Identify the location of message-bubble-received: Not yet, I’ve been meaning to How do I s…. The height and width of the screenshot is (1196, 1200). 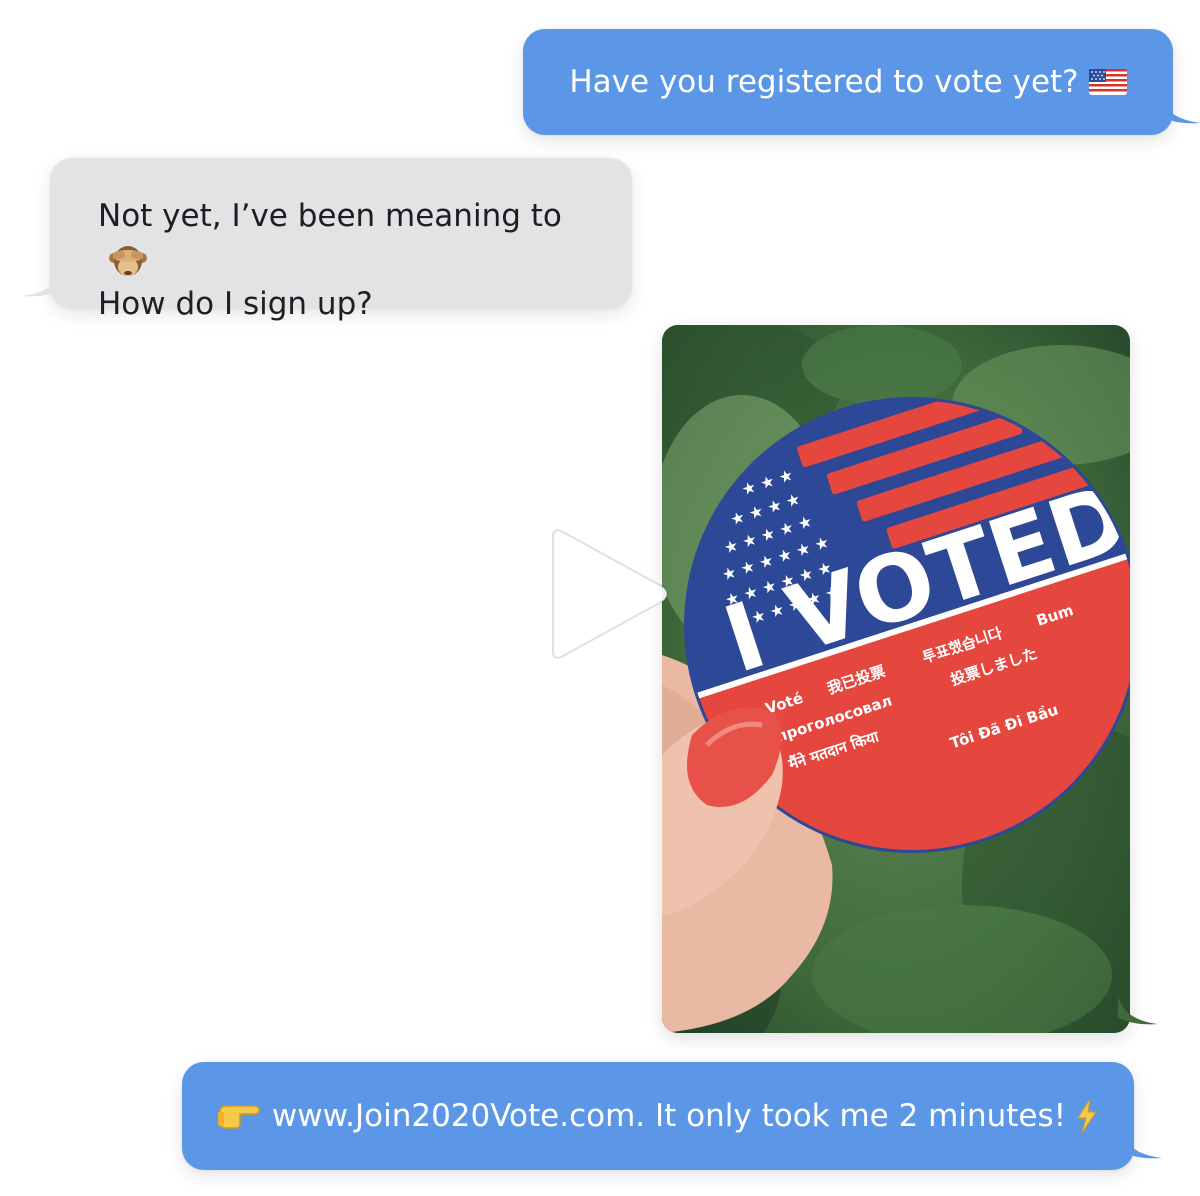
(327, 240).